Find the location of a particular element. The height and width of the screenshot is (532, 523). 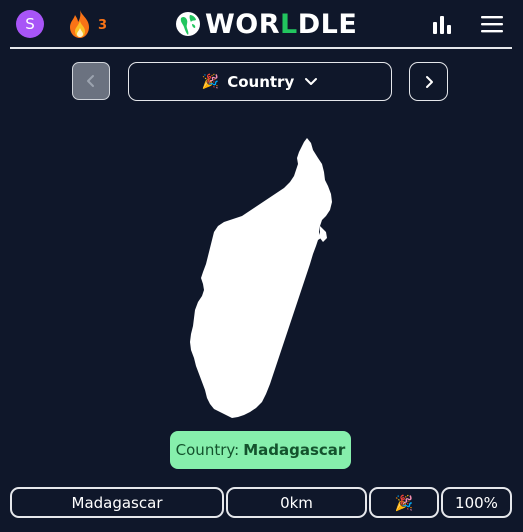

user-avatar: S is located at coordinates (30, 24).